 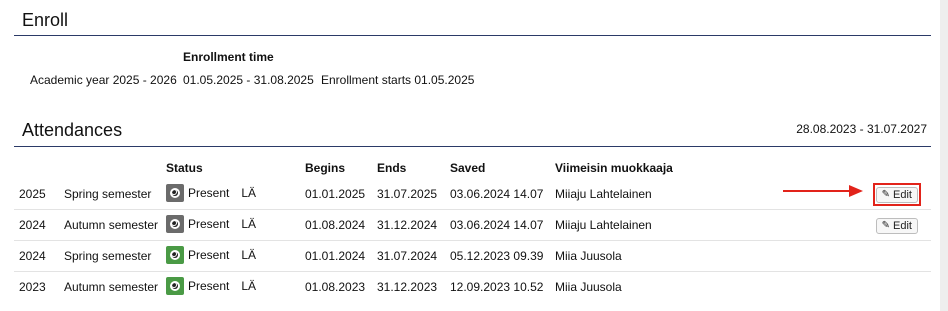 What do you see at coordinates (497, 287) in the screenshot?
I see `row-saved: 12.09.2023 10.52` at bounding box center [497, 287].